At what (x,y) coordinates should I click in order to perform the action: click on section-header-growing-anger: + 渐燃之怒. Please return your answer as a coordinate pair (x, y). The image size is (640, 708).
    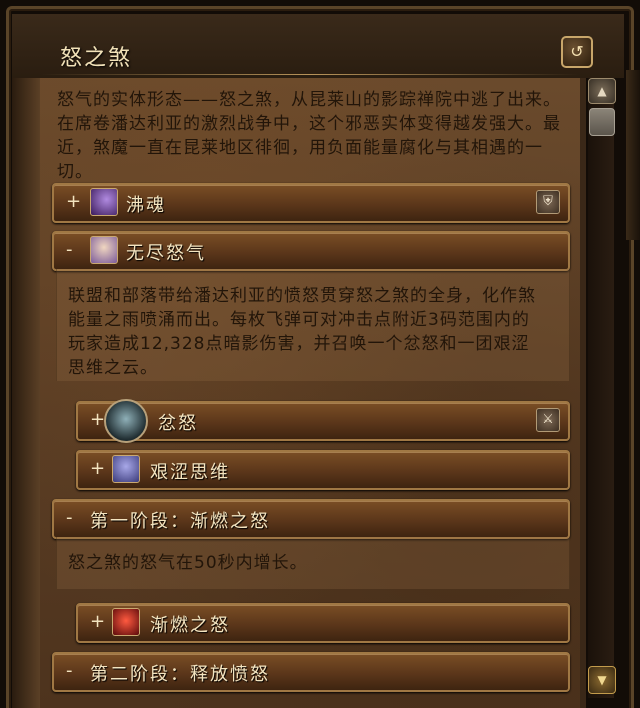
    Looking at the image, I should click on (323, 623).